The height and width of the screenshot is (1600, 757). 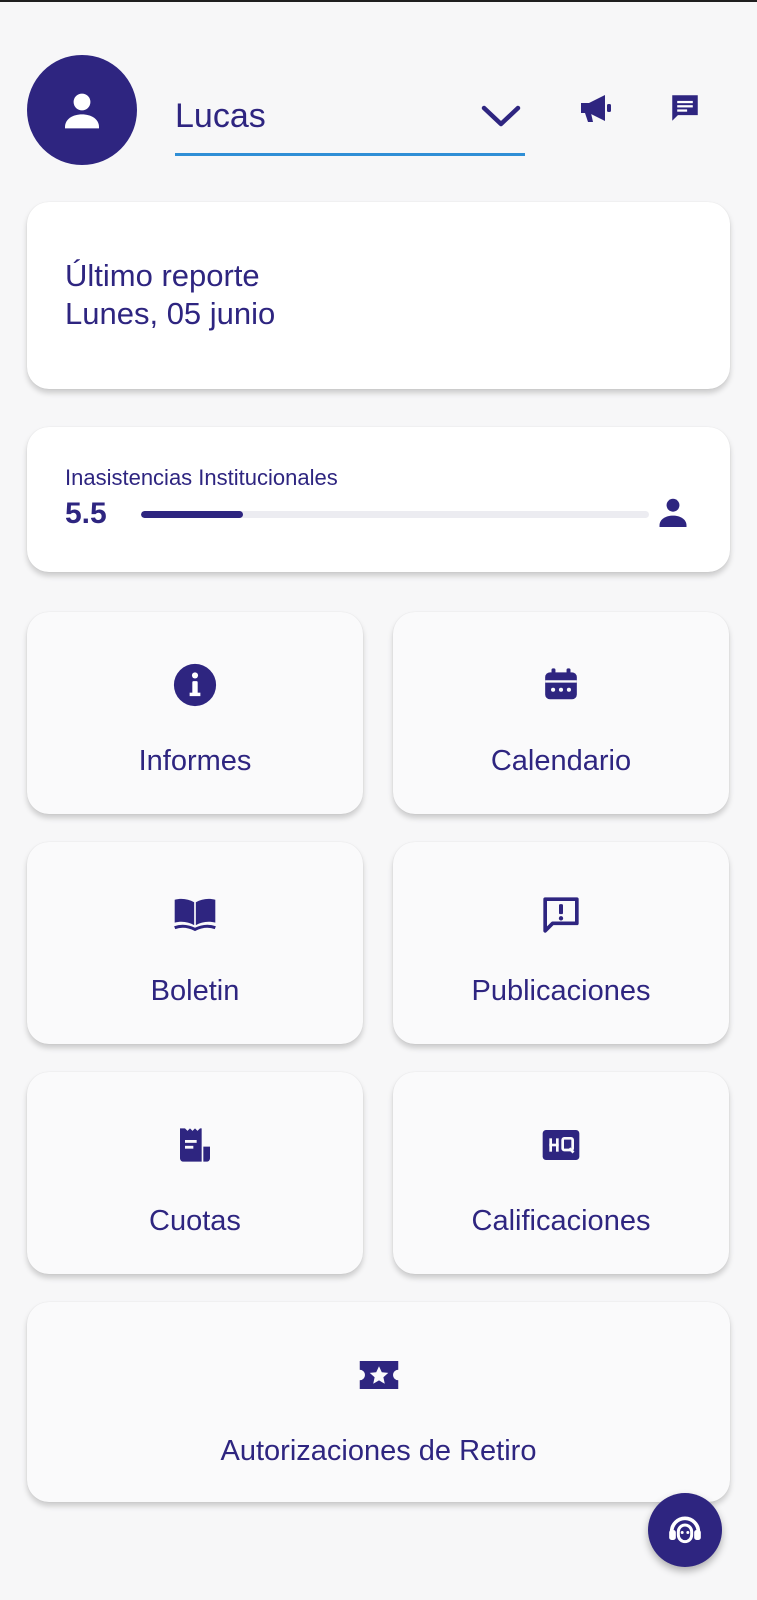 What do you see at coordinates (195, 1221) in the screenshot?
I see `tile-label: Cuotas` at bounding box center [195, 1221].